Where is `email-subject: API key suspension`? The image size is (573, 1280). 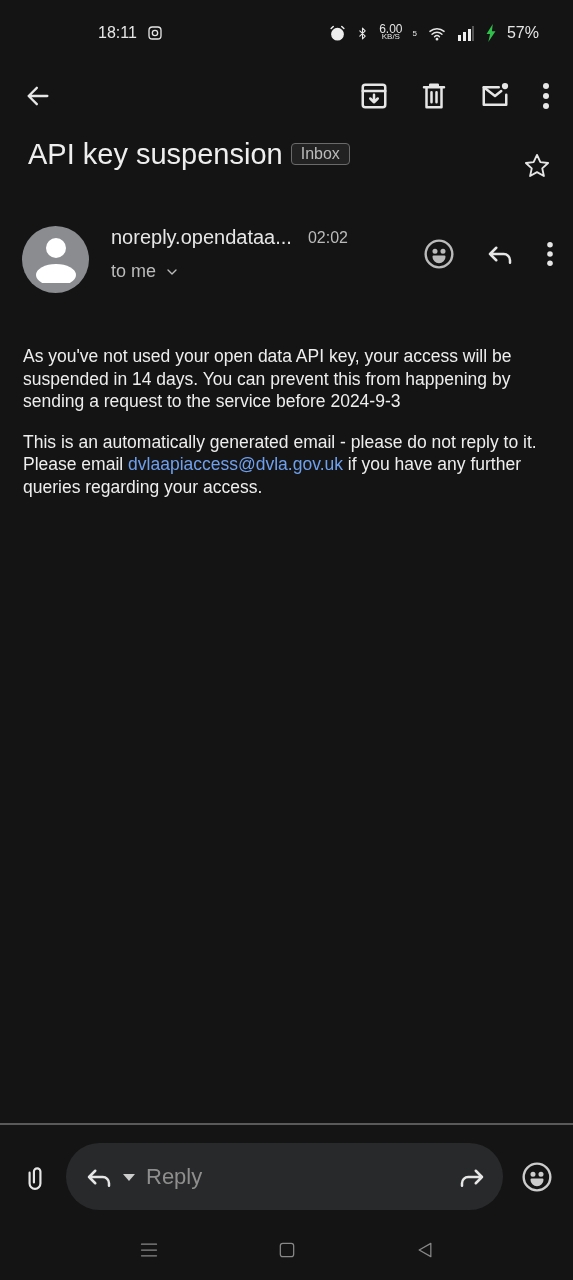
email-subject: API key suspension is located at coordinates (155, 154).